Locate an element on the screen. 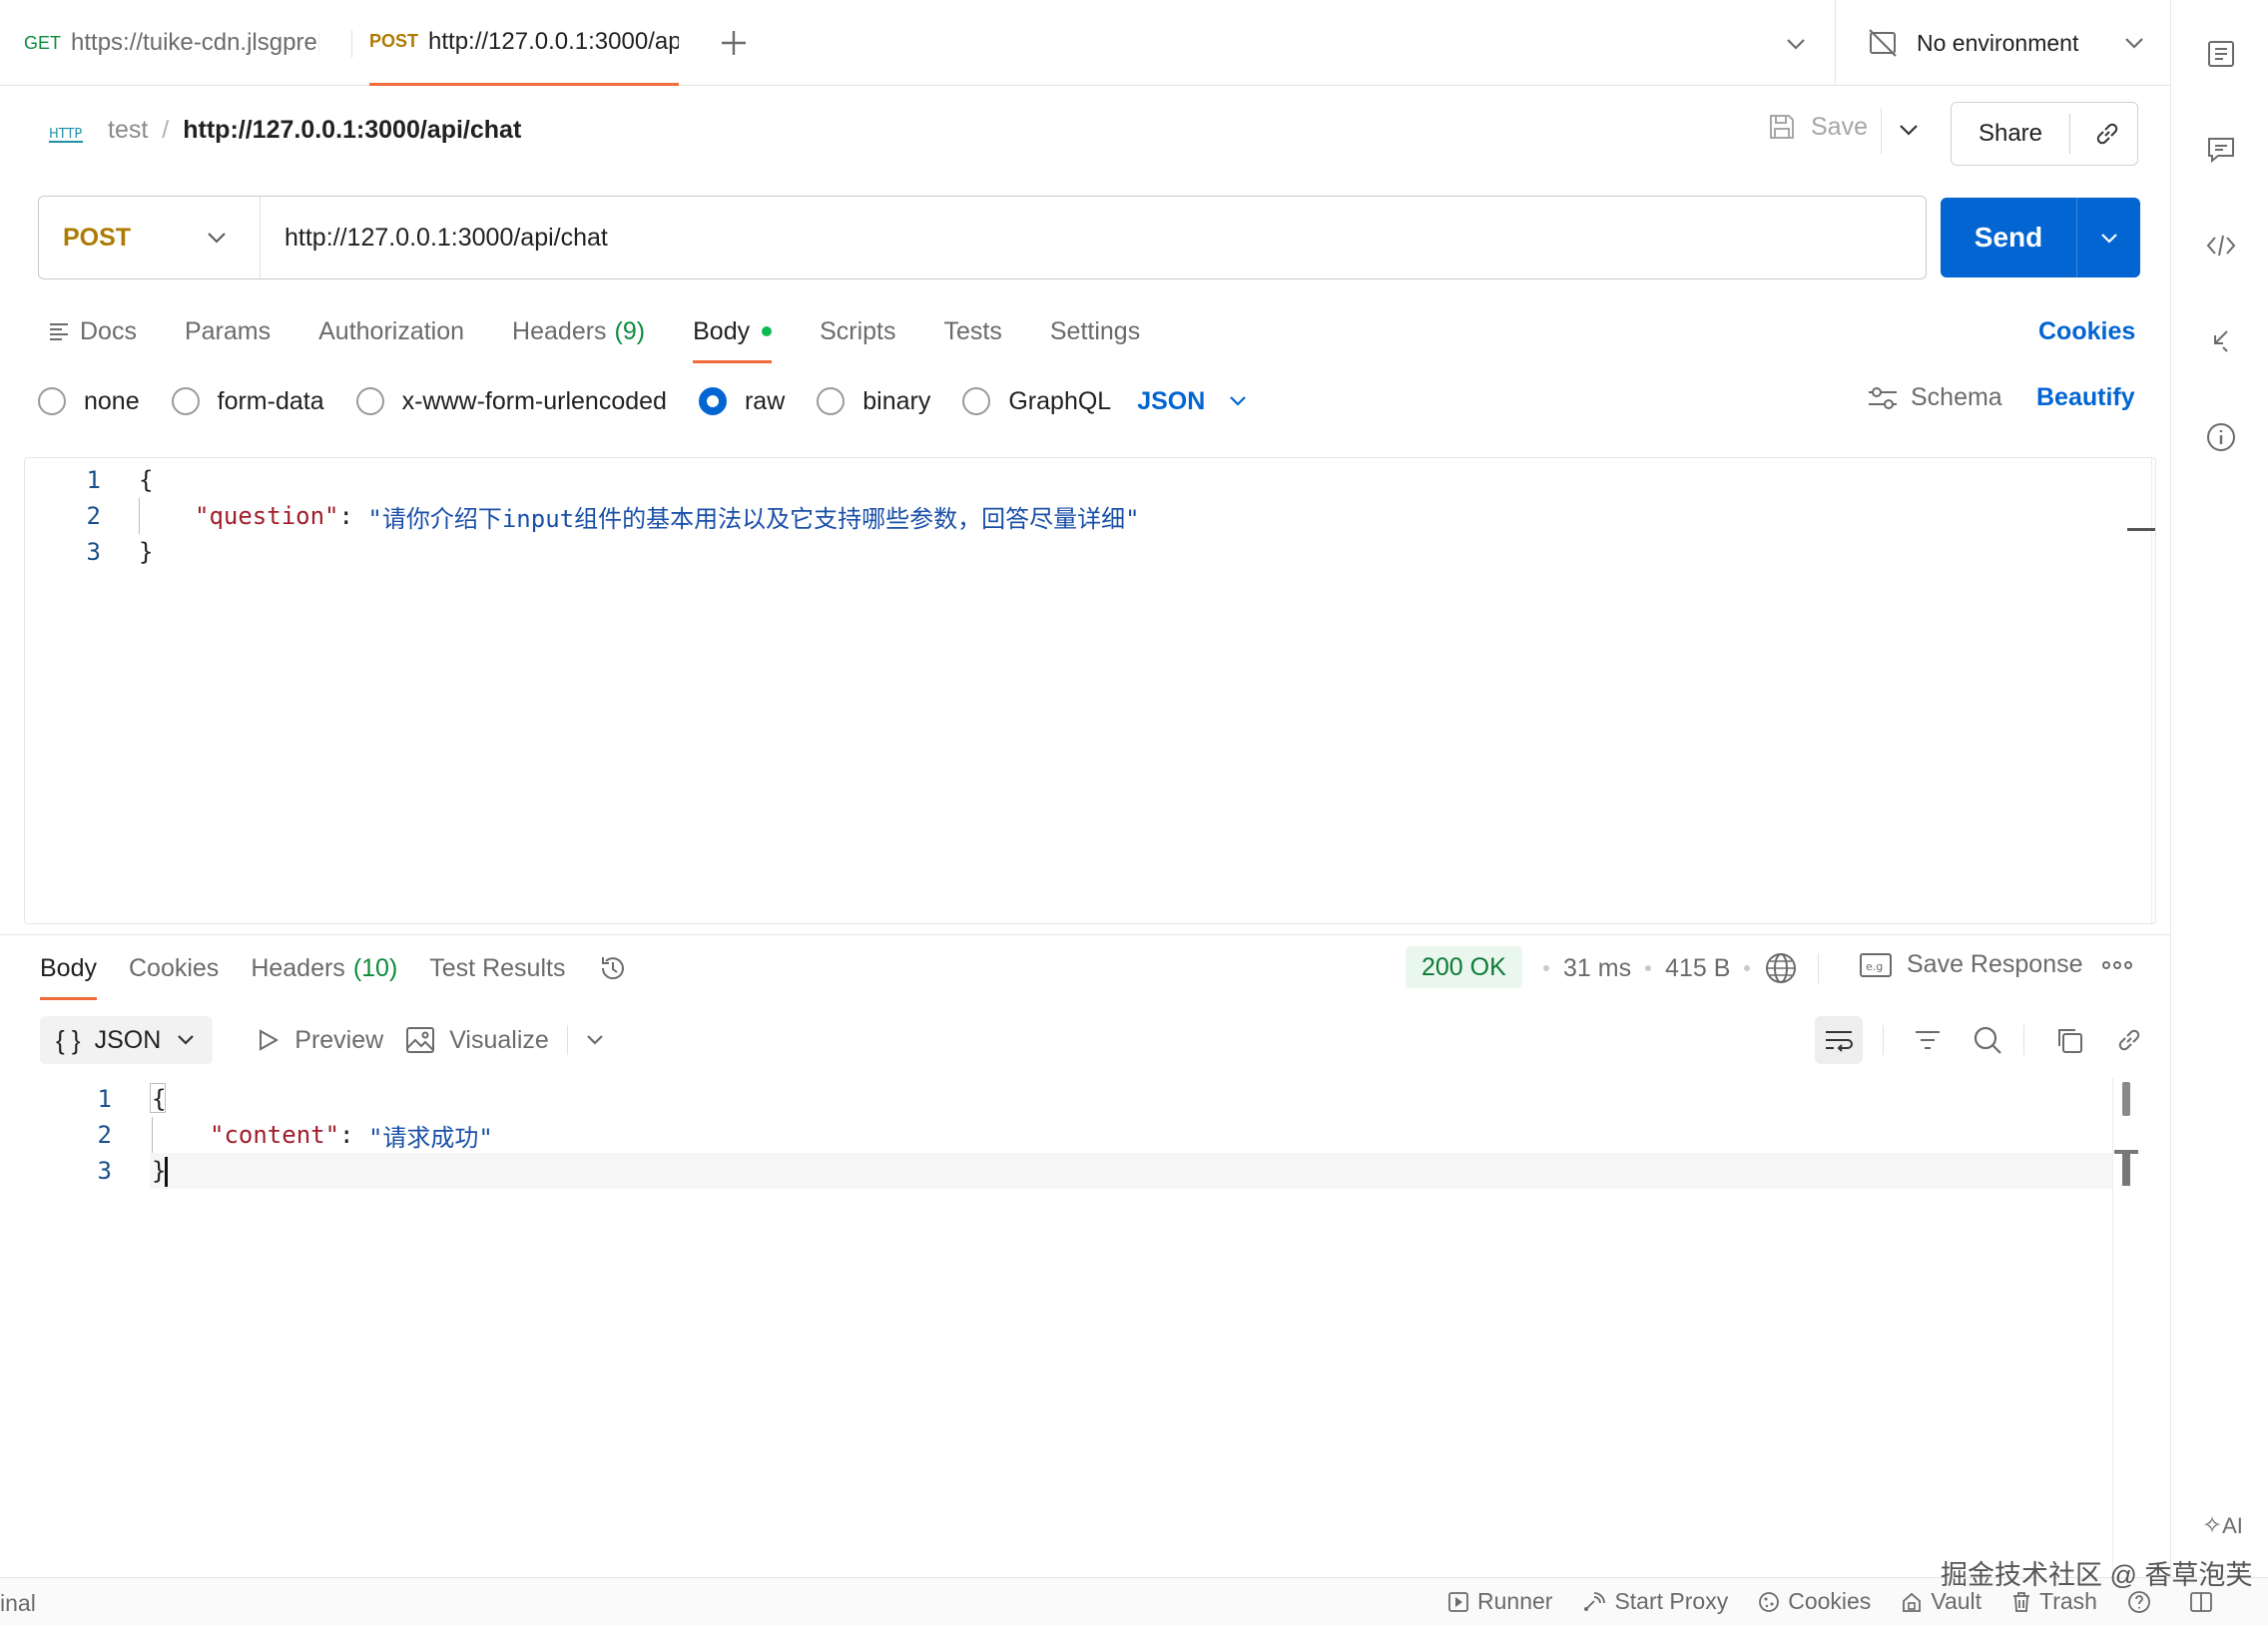 This screenshot has height=1625, width=2268. history-icon is located at coordinates (613, 968).